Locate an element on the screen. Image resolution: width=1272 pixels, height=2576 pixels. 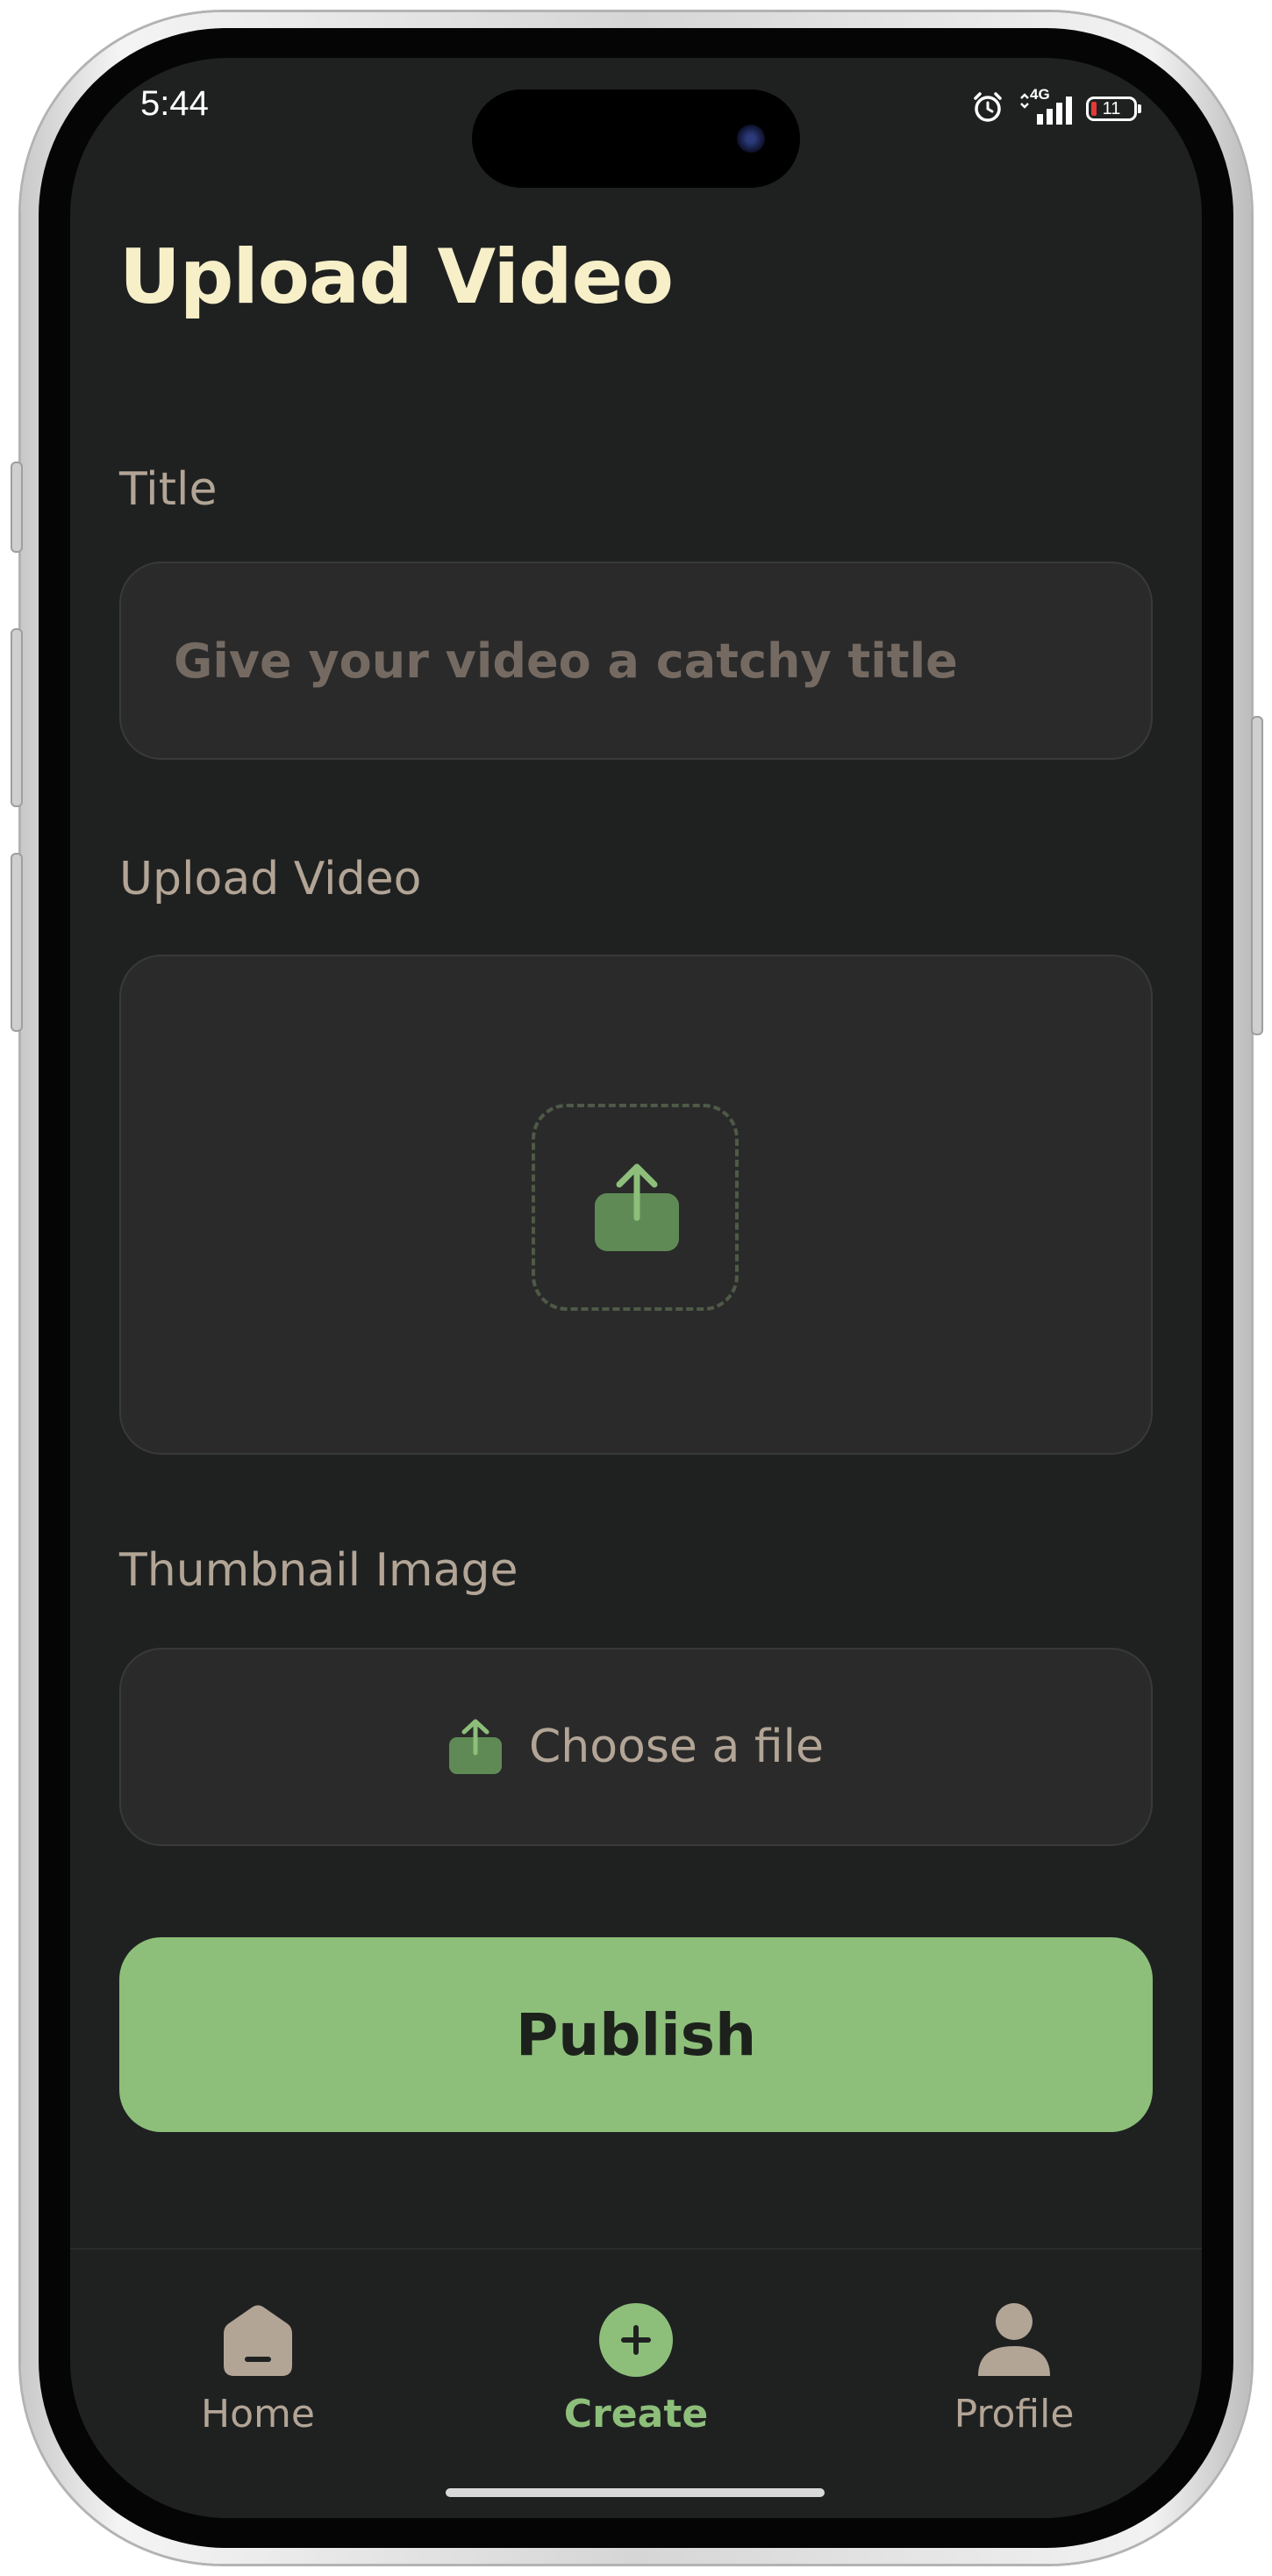
publish-button: Publish is located at coordinates (636, 2034).